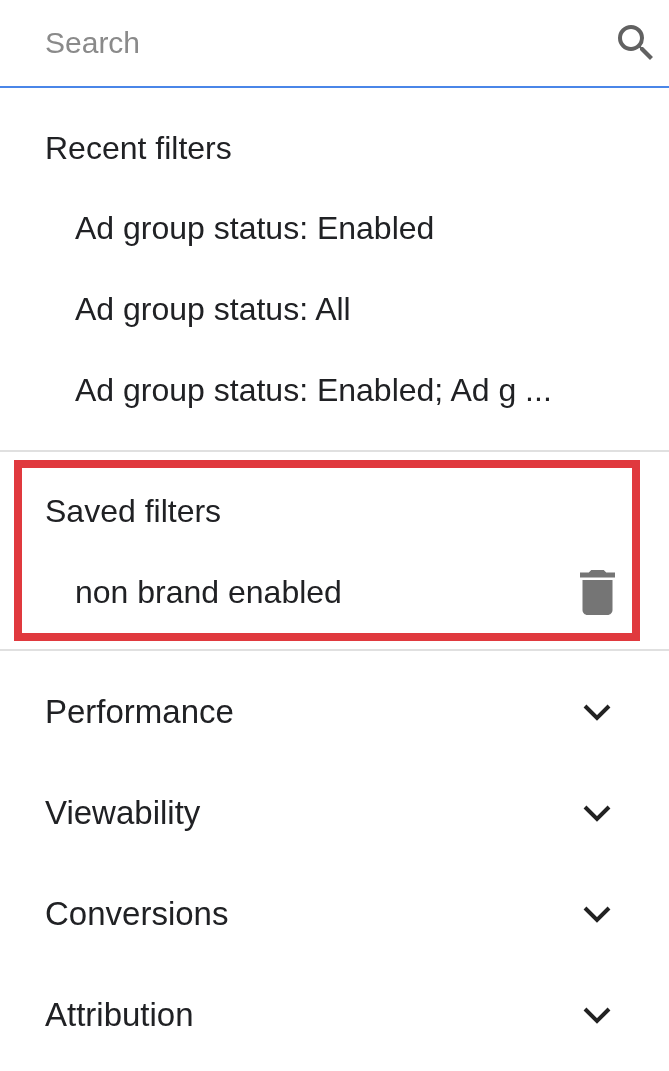 This screenshot has width=669, height=1071. I want to click on filter-category: Conversions, so click(334, 913).